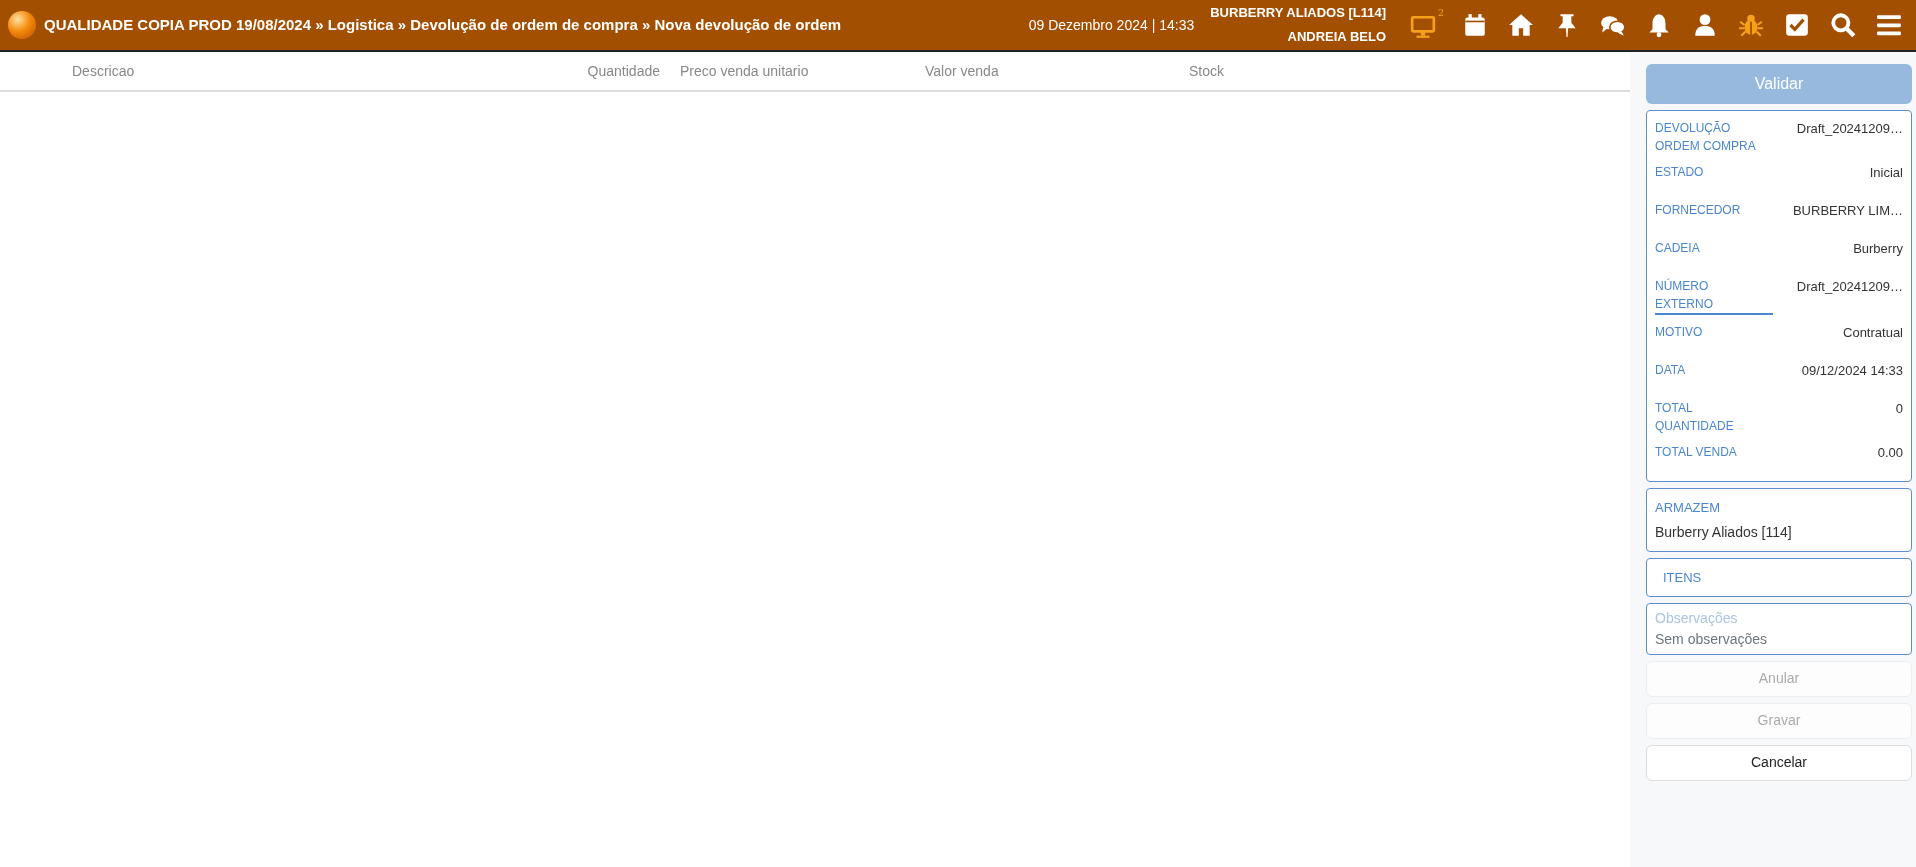  Describe the element at coordinates (1714, 458) in the screenshot. I see `field-label: TOTAL VENDA` at that location.